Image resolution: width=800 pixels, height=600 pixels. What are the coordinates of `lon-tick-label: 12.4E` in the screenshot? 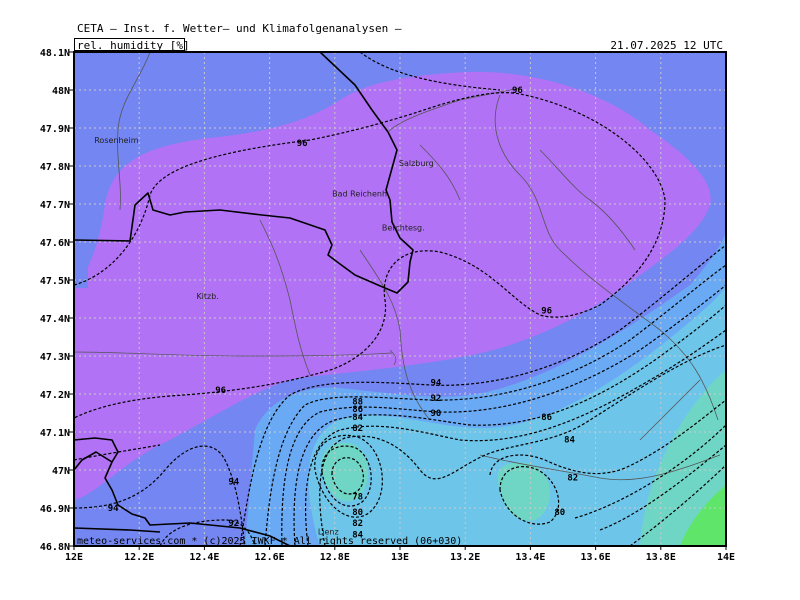 It's located at (204, 557).